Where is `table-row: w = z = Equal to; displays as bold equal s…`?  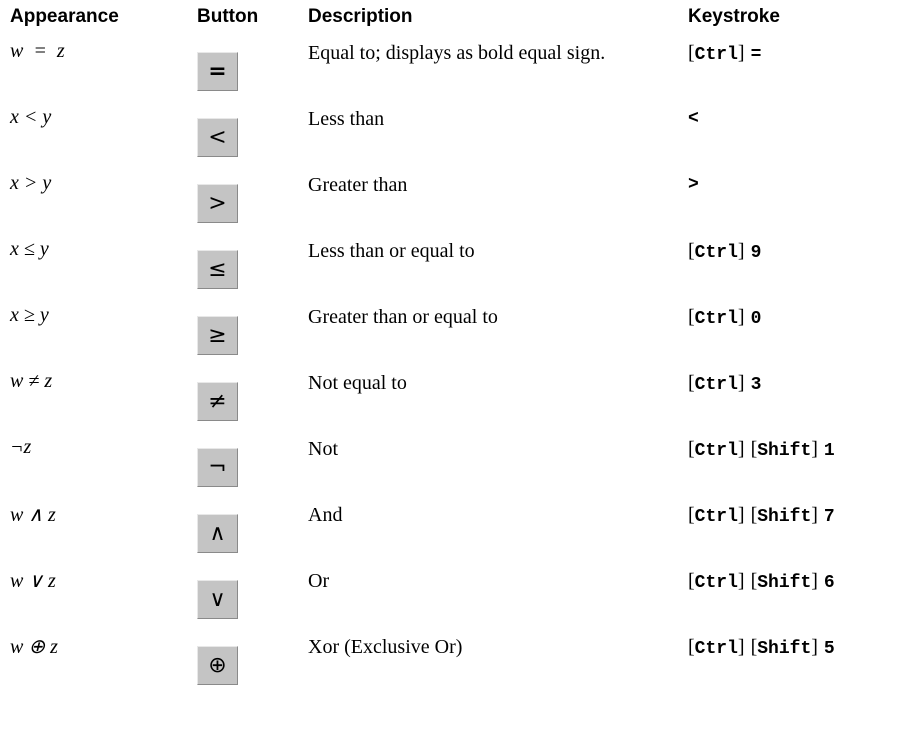
table-row: w = z = Equal to; displays as bold equal s… is located at coordinates (453, 71).